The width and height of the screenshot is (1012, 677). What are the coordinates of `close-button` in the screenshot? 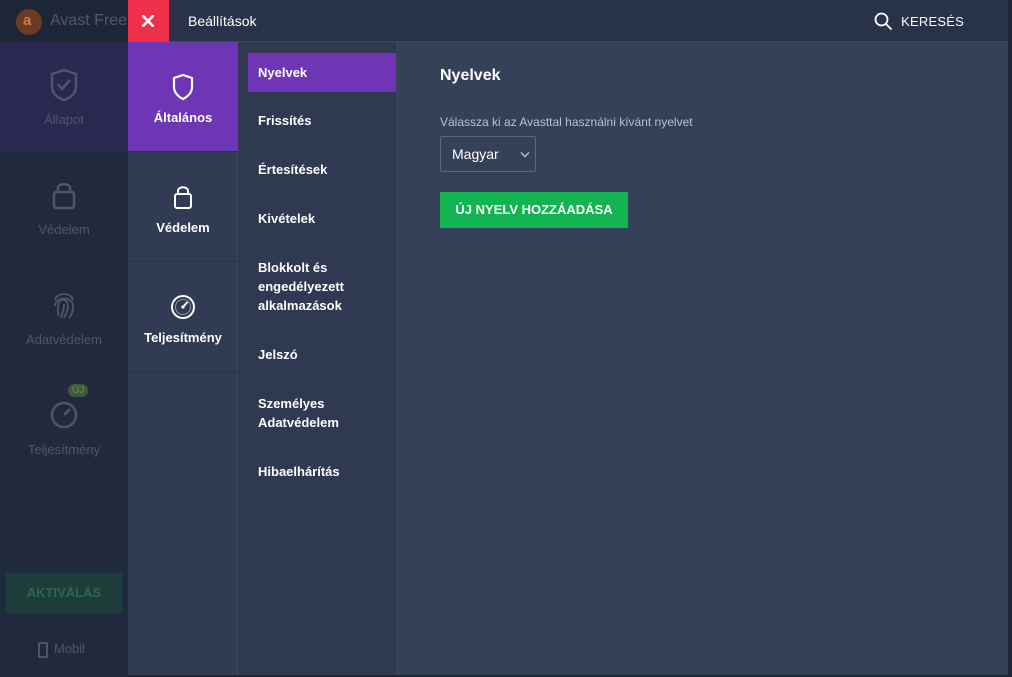 It's located at (148, 21).